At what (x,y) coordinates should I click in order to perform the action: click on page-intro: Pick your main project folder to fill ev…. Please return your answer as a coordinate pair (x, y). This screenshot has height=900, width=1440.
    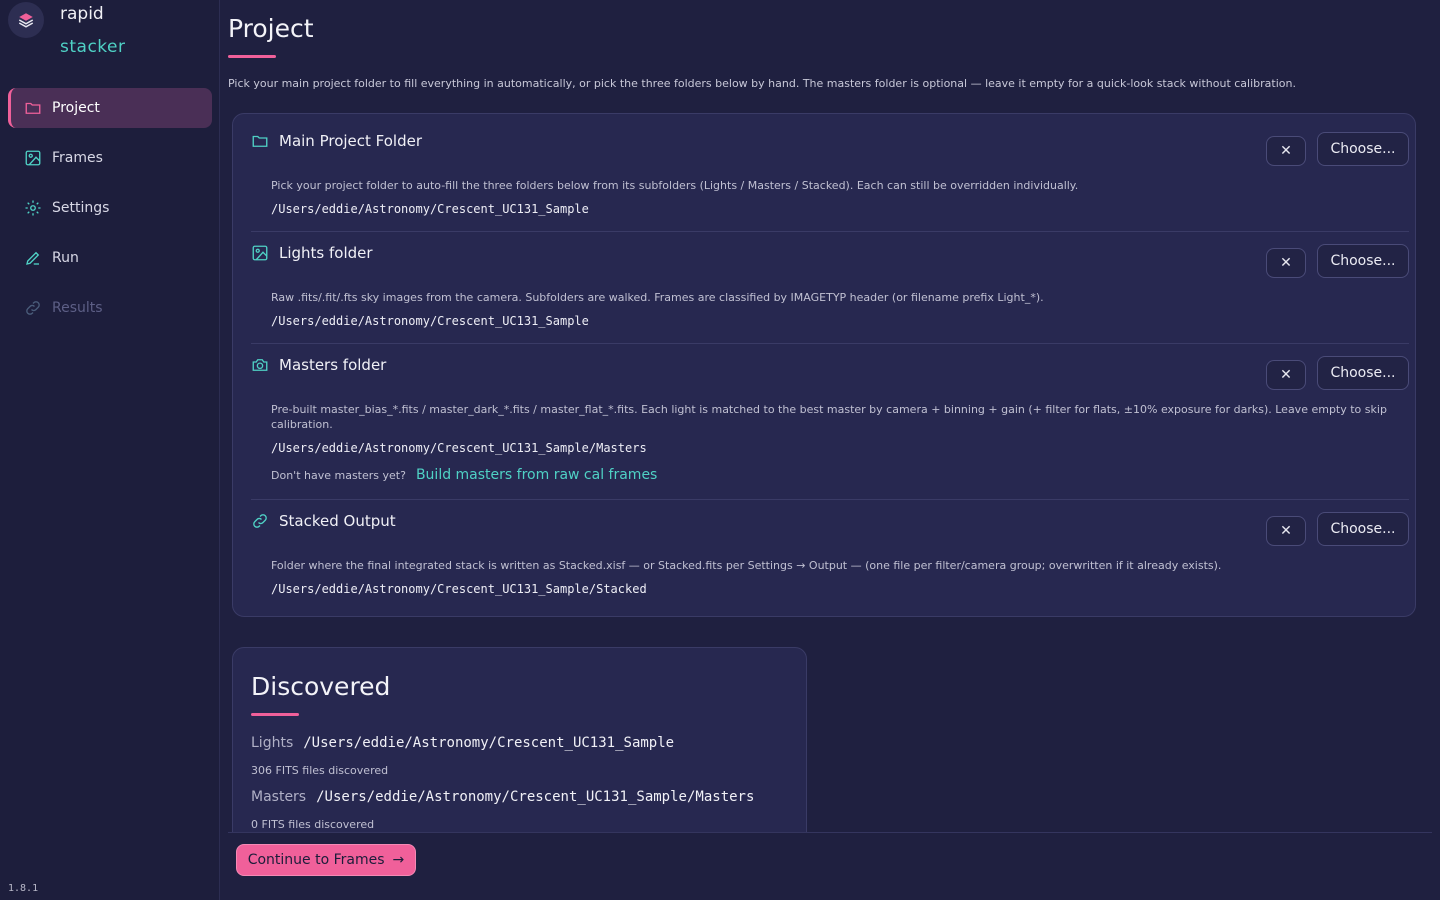
    Looking at the image, I should click on (762, 83).